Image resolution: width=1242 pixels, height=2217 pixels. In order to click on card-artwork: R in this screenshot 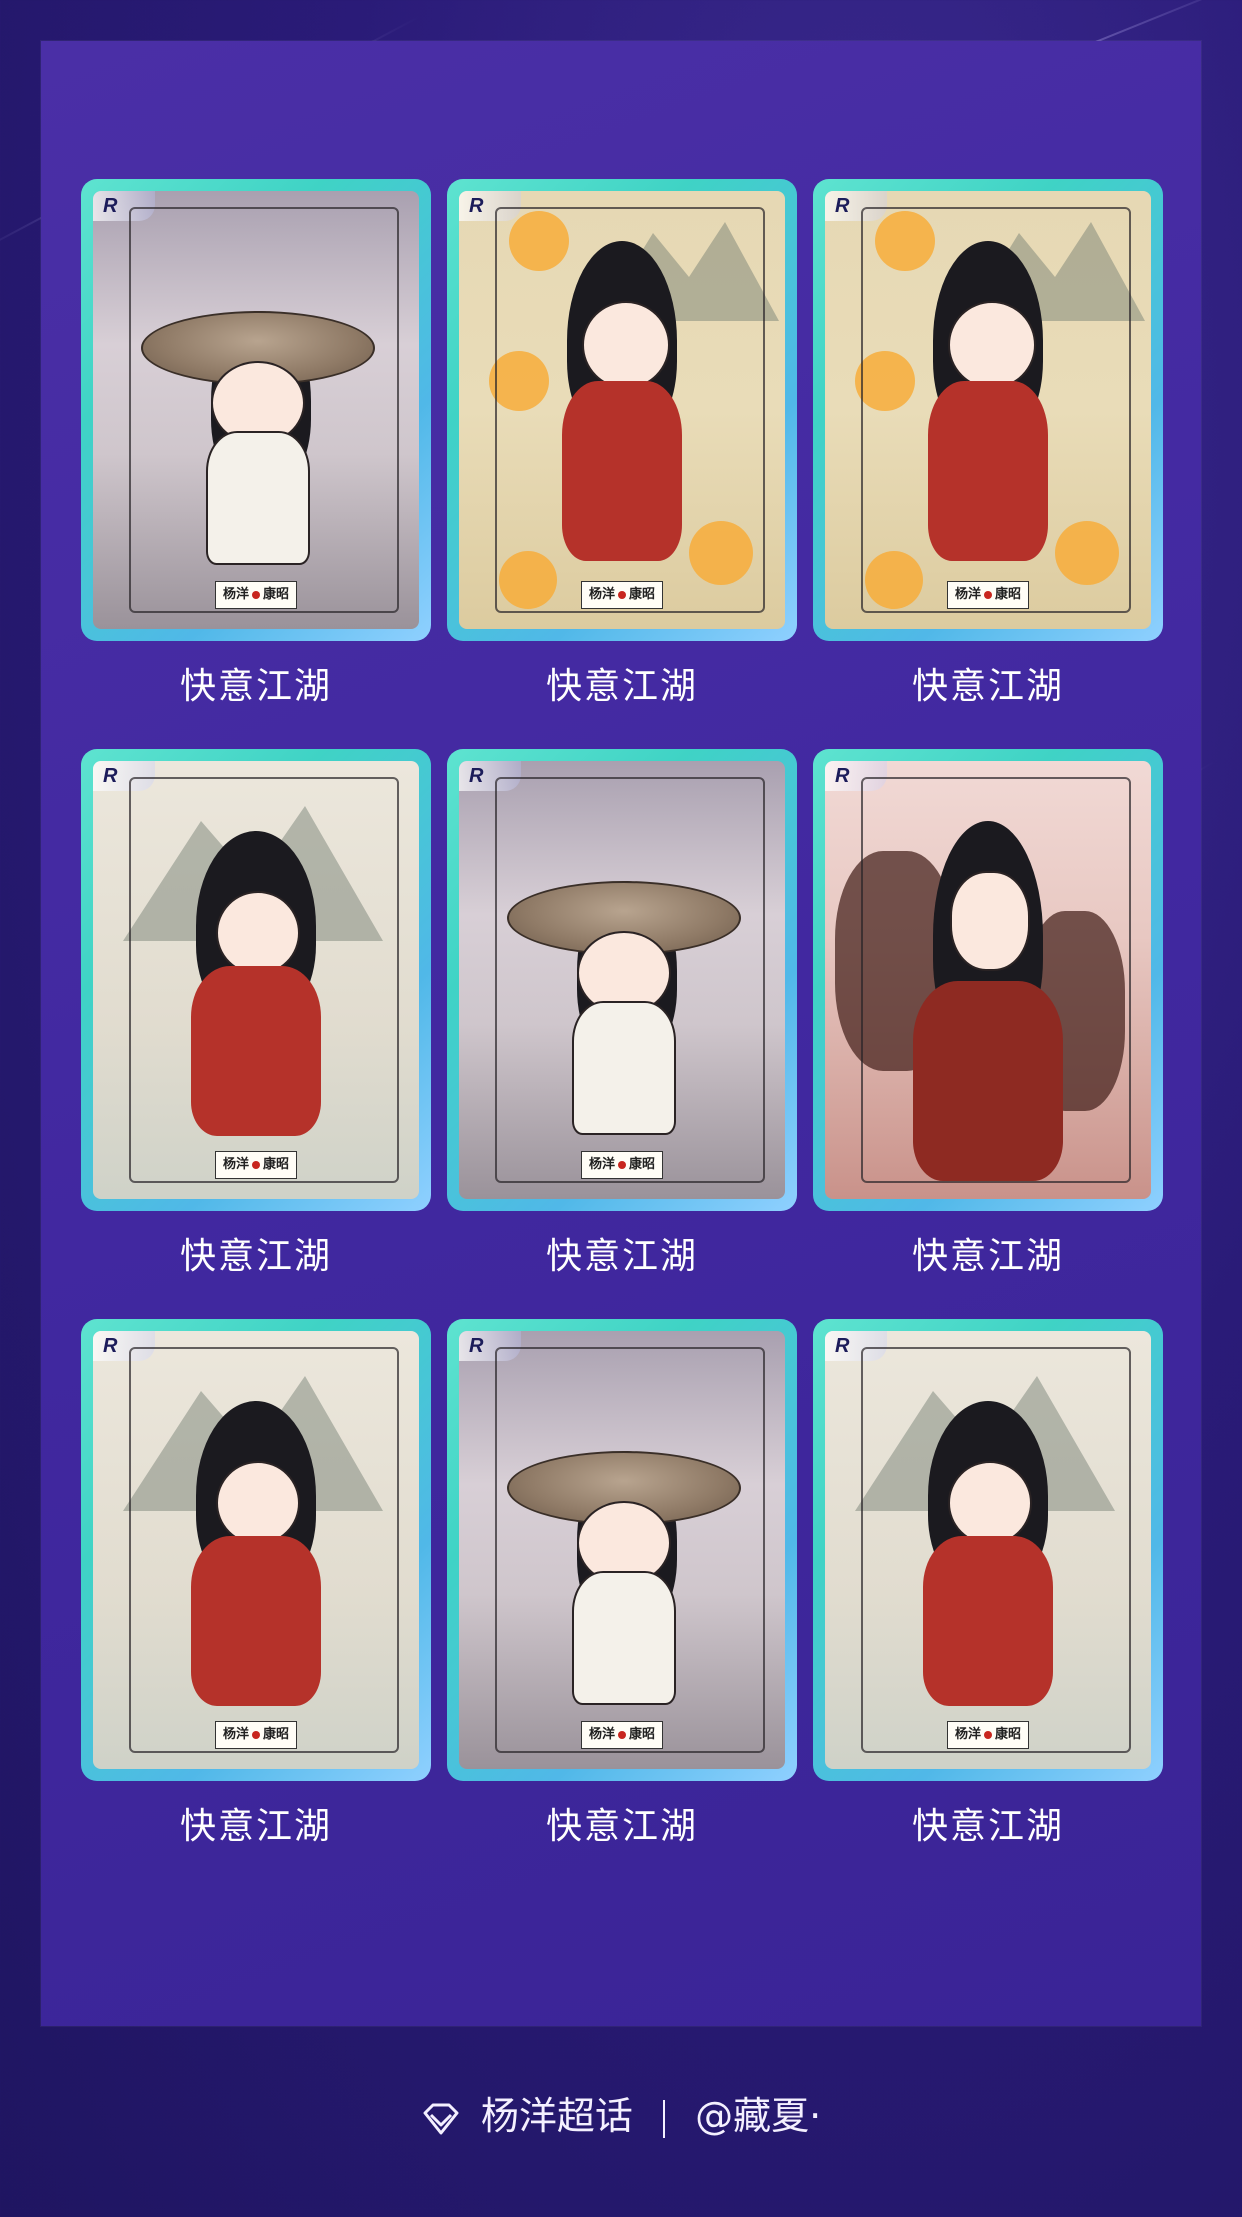, I will do `click(988, 980)`.